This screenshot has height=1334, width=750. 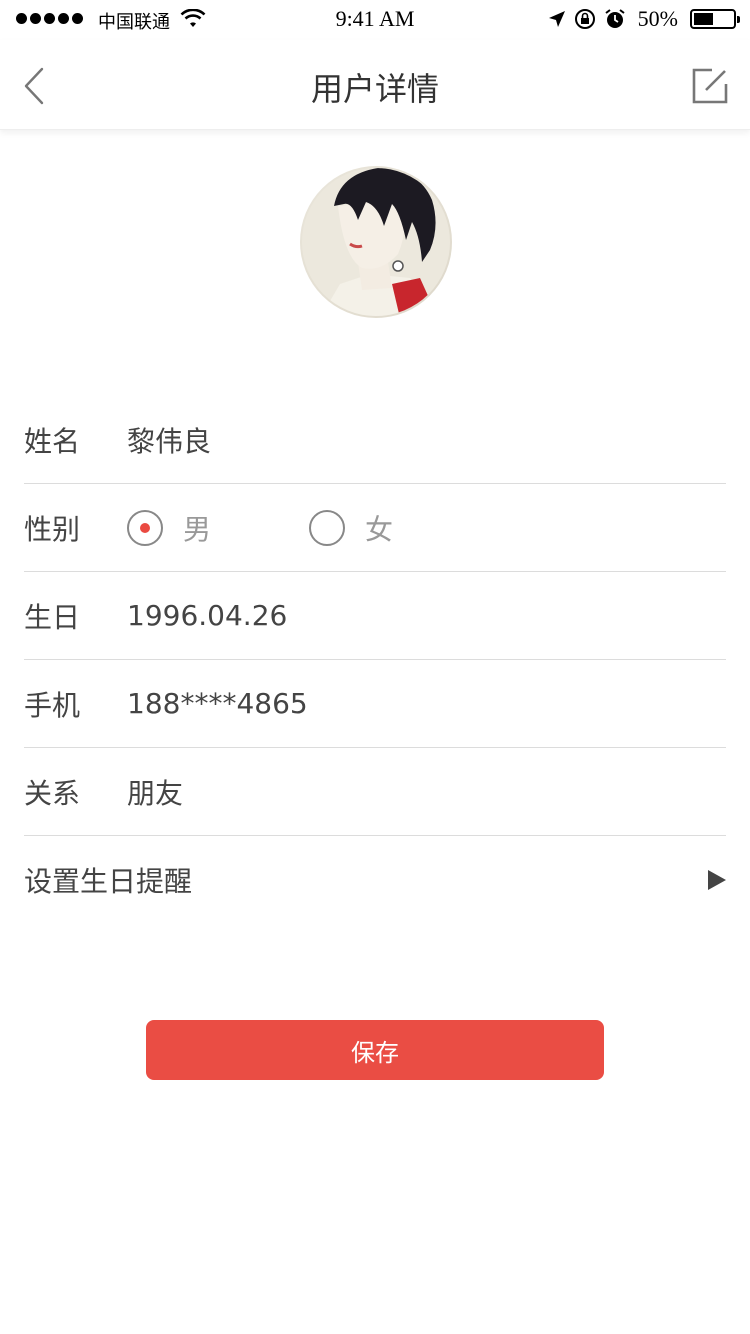 What do you see at coordinates (375, 440) in the screenshot?
I see `name-row: 姓名 黎伟良` at bounding box center [375, 440].